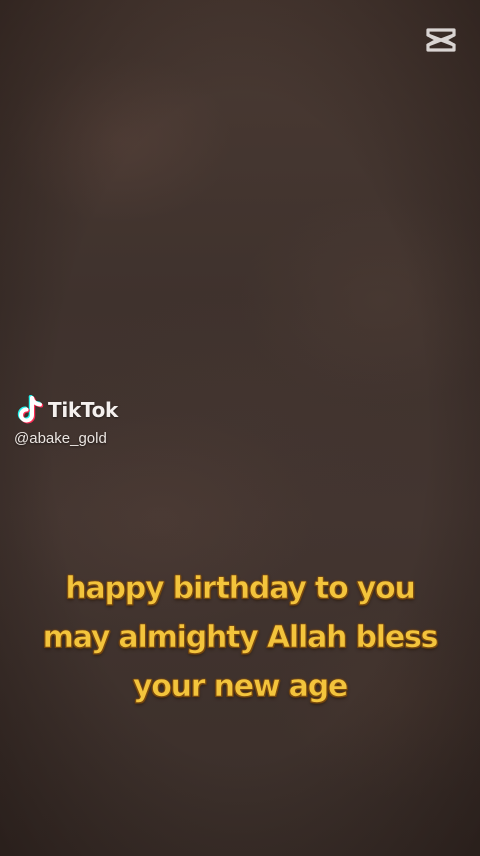  I want to click on capcut-logo-icon, so click(441, 40).